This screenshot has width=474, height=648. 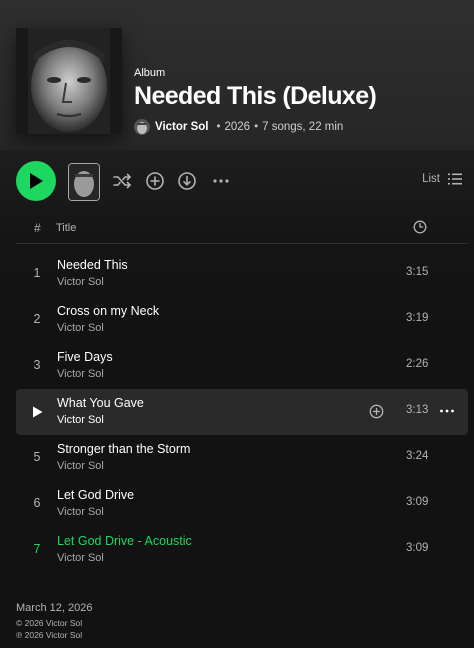 I want to click on track-duration: 2:26, so click(x=417, y=364).